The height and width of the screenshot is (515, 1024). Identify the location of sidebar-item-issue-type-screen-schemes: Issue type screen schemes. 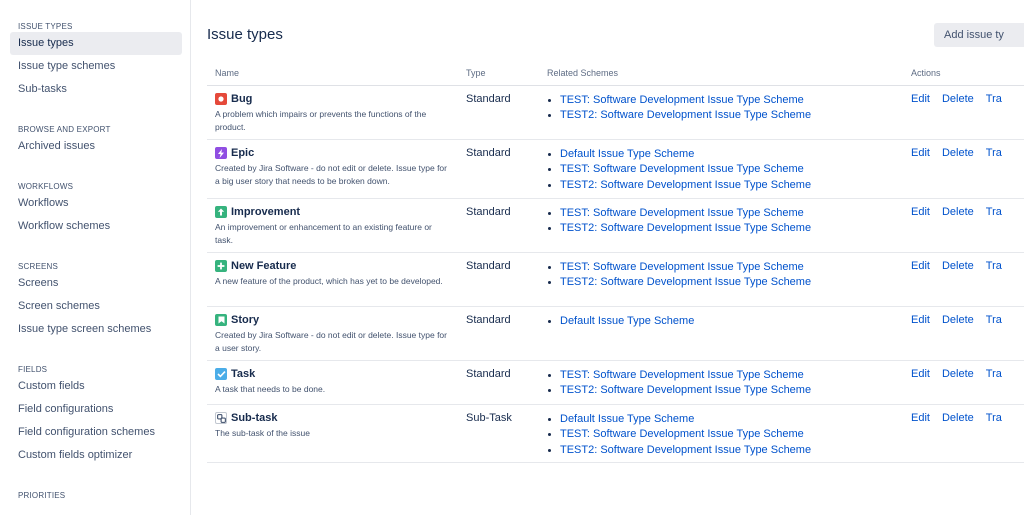
(96, 329).